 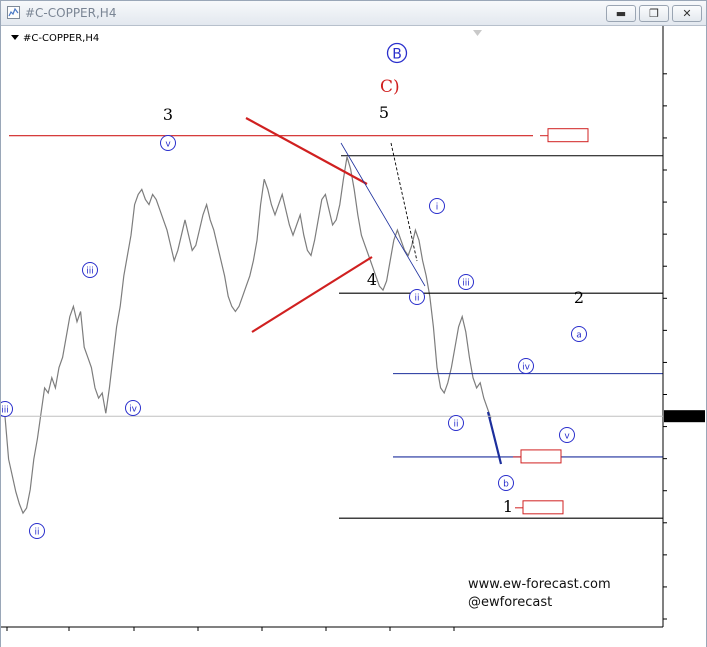 What do you see at coordinates (506, 485) in the screenshot?
I see `wave-label: b` at bounding box center [506, 485].